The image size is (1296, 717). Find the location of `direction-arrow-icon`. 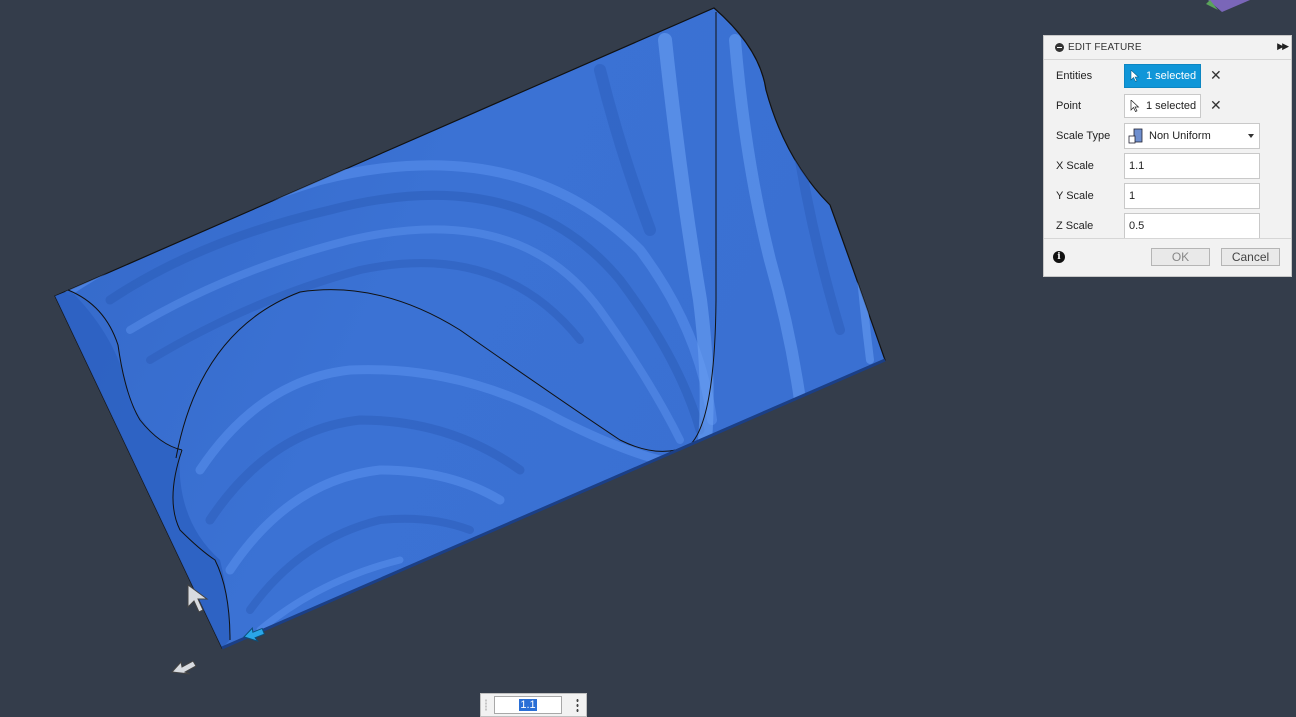

direction-arrow-icon is located at coordinates (183, 667).